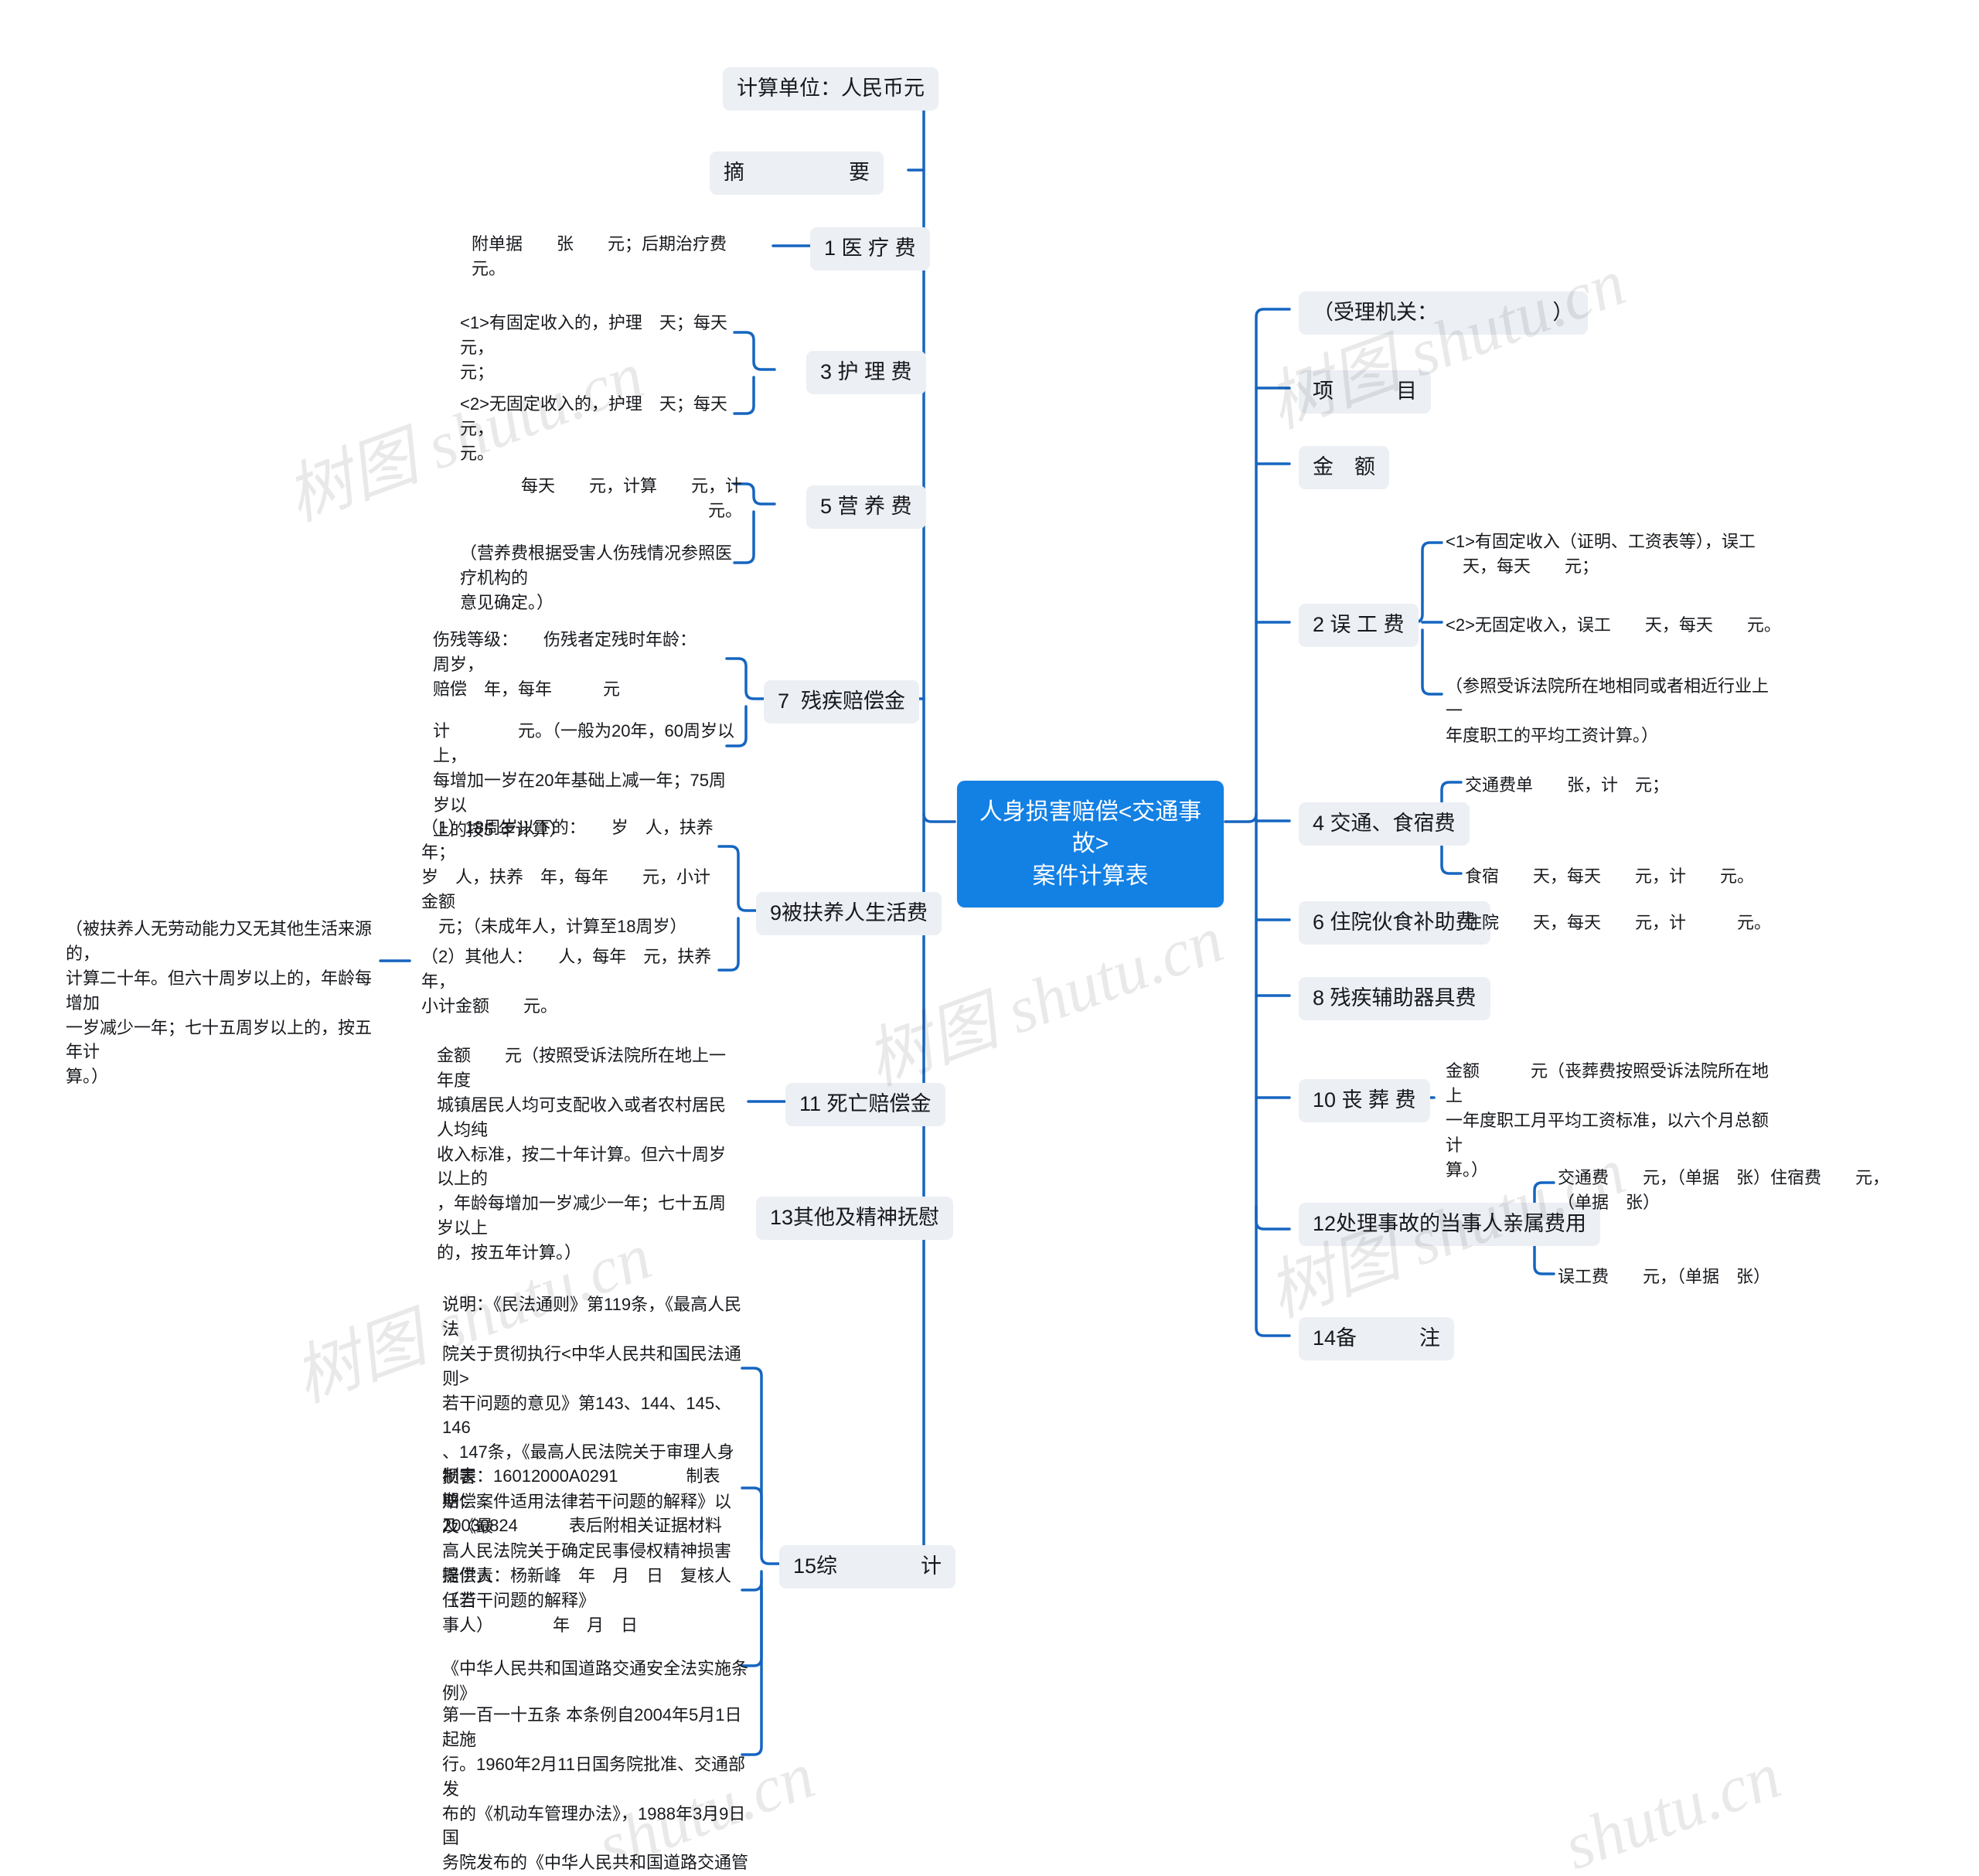 Image resolution: width=1979 pixels, height=1876 pixels. What do you see at coordinates (797, 173) in the screenshot?
I see `node-abstract: 摘 要` at bounding box center [797, 173].